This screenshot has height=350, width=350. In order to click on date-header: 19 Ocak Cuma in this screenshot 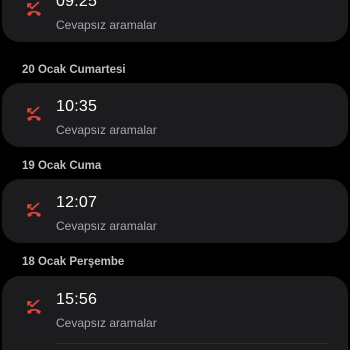, I will do `click(62, 166)`.